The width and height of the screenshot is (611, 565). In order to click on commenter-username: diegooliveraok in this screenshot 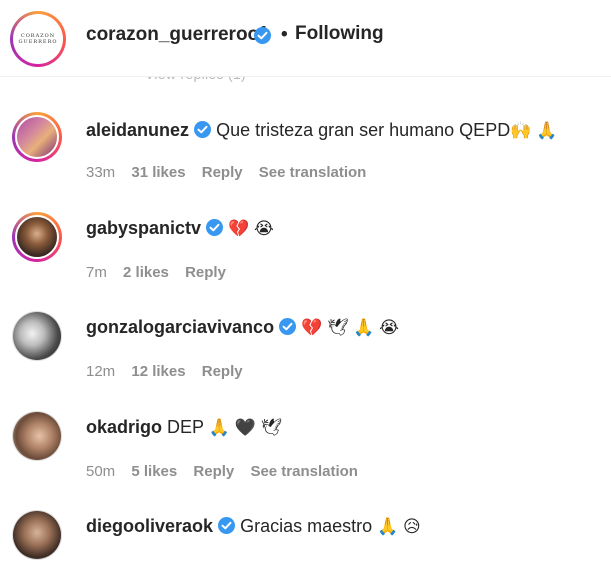, I will do `click(149, 526)`.